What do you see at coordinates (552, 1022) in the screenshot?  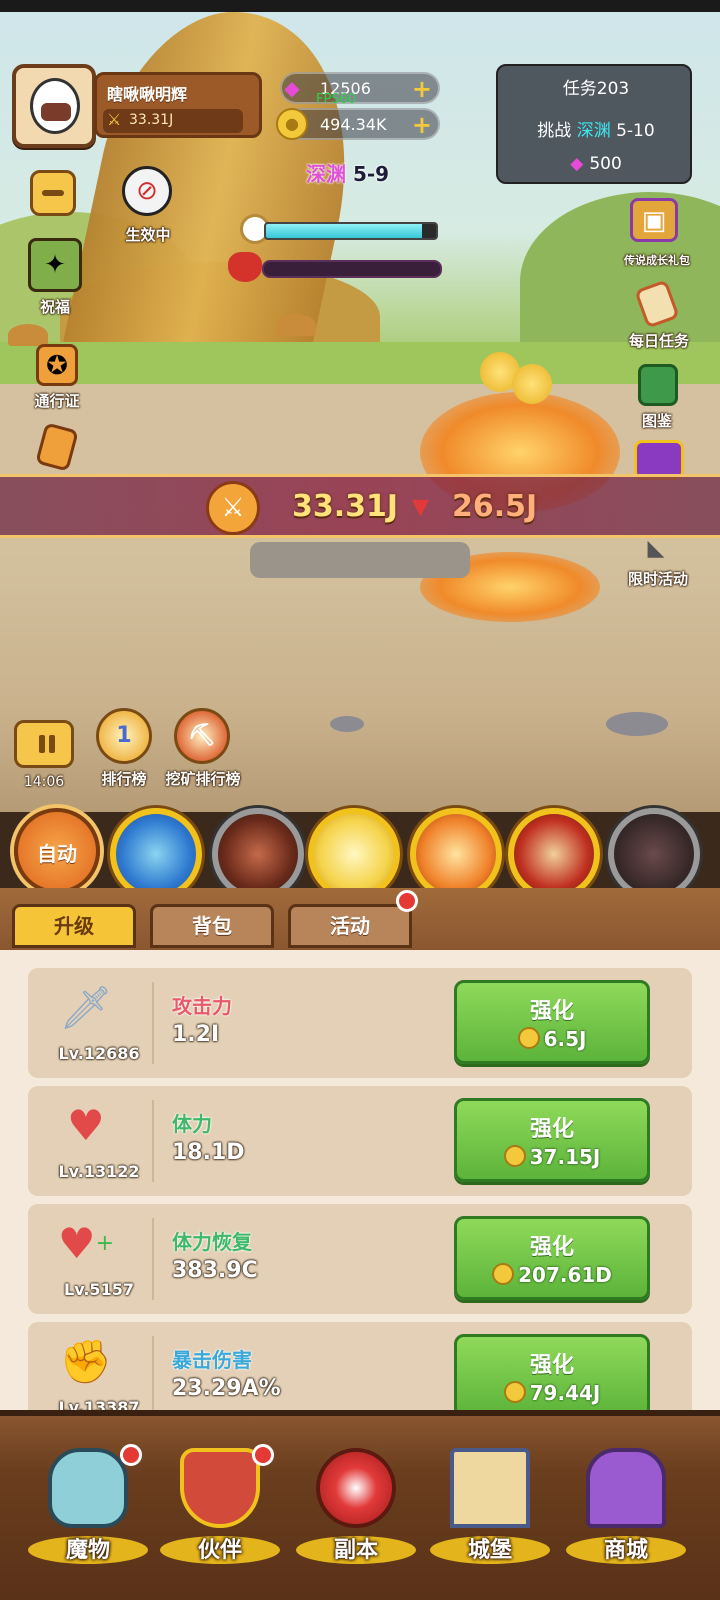 I see `upgrade-attack-button: 强化 6.5J` at bounding box center [552, 1022].